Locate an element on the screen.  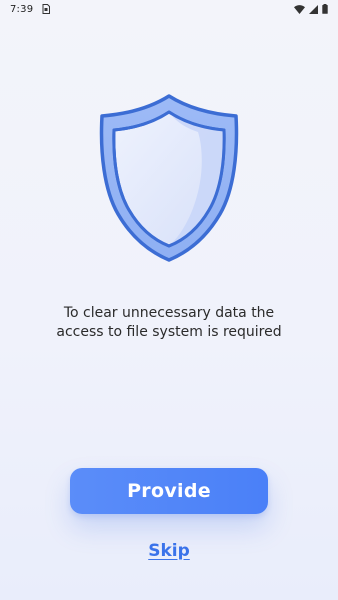
message-line-1: To clear unnecessary data the is located at coordinates (169, 313).